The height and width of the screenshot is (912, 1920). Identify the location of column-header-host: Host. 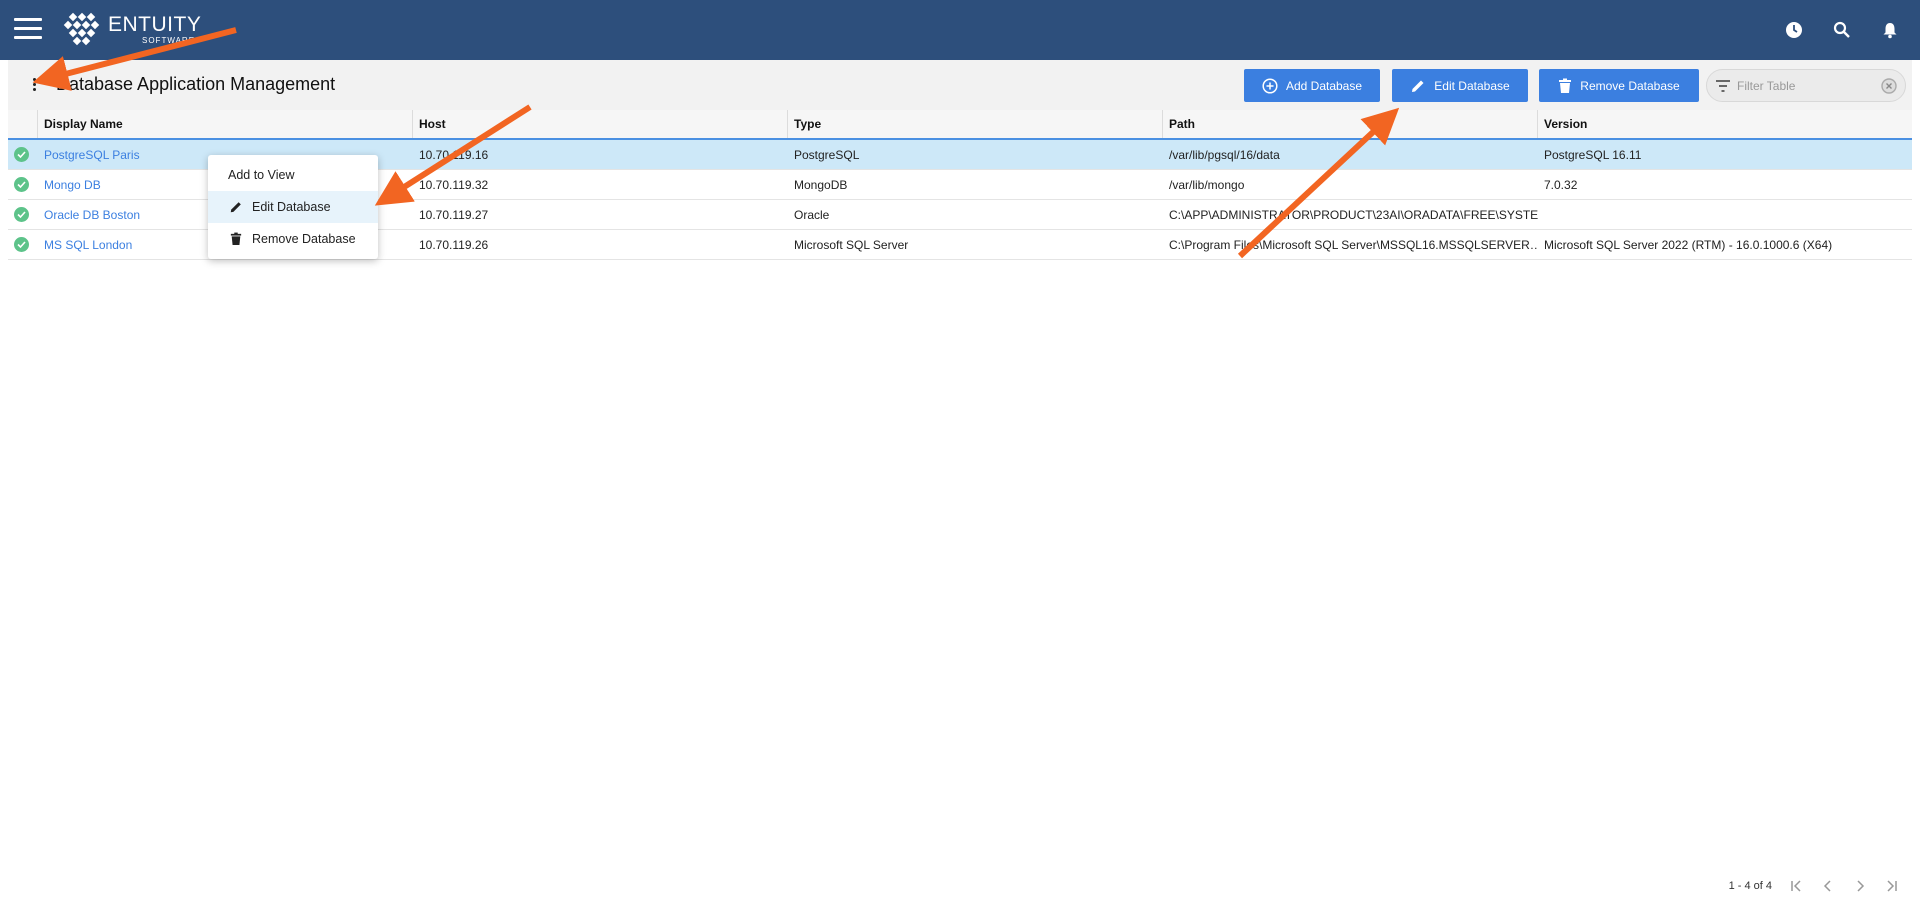
(600, 124).